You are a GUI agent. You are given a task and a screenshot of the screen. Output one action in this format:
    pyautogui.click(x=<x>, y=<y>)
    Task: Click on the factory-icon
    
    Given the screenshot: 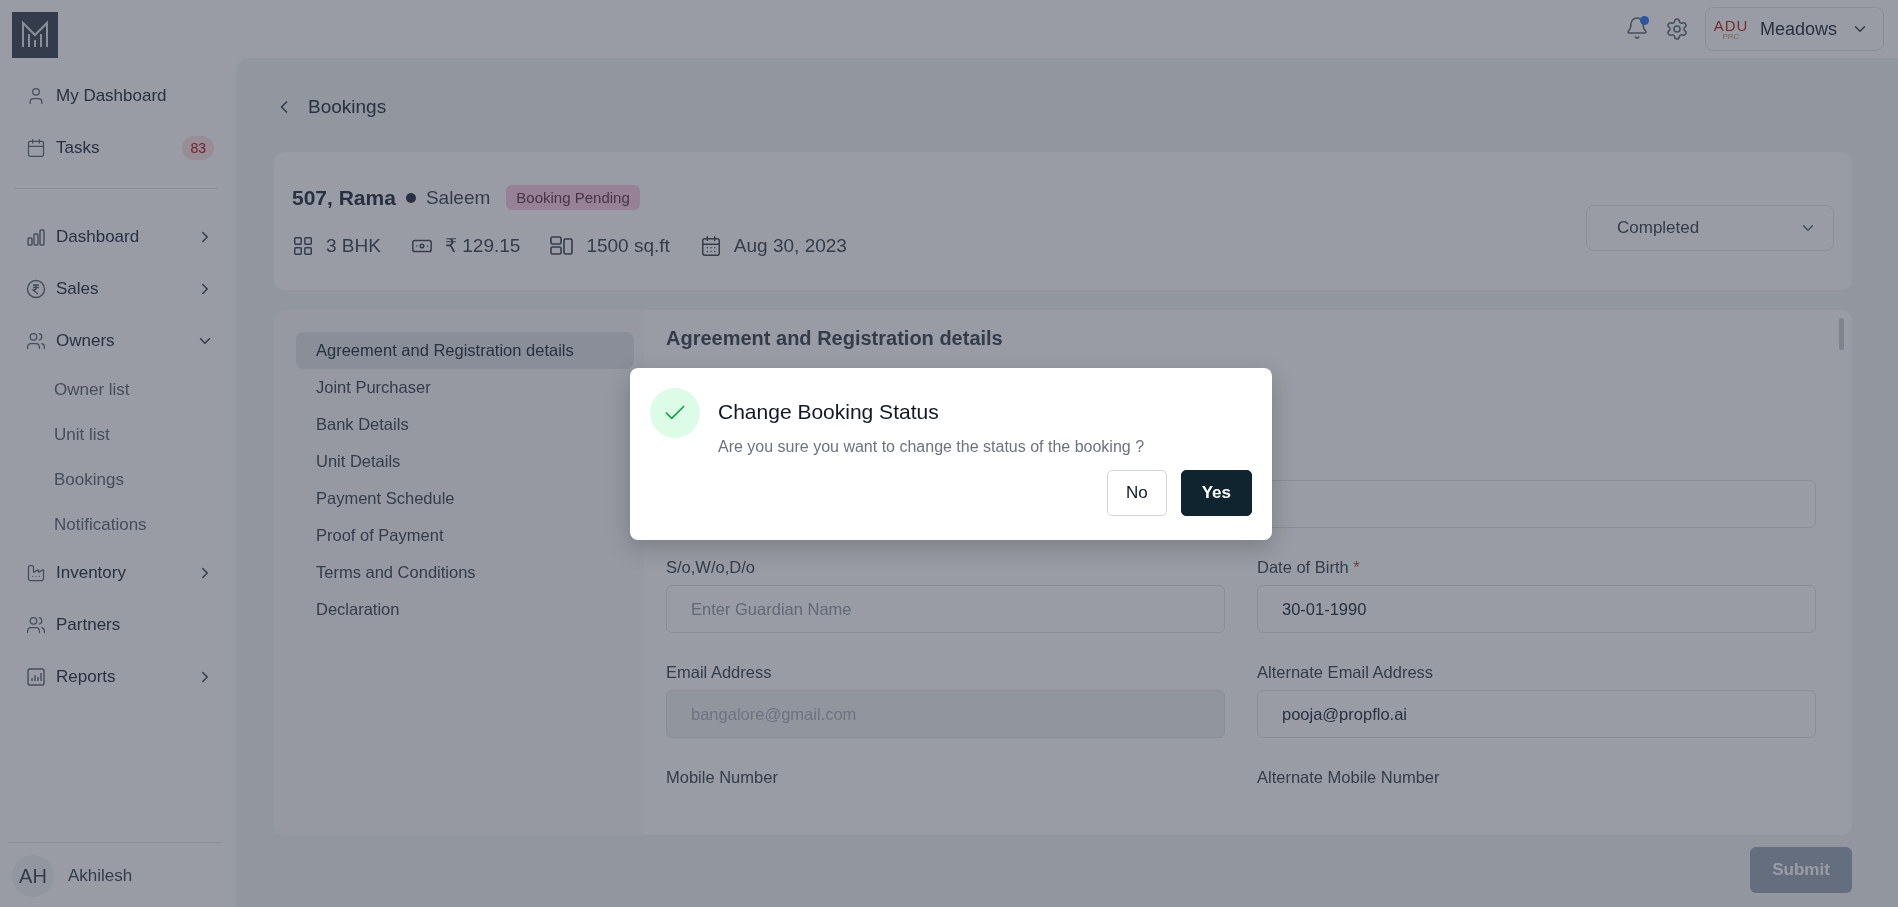 What is the action you would take?
    pyautogui.click(x=36, y=573)
    